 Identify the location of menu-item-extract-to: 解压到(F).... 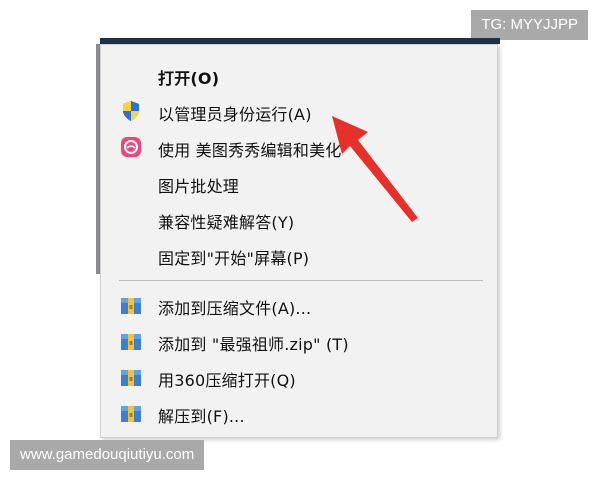
(299, 413).